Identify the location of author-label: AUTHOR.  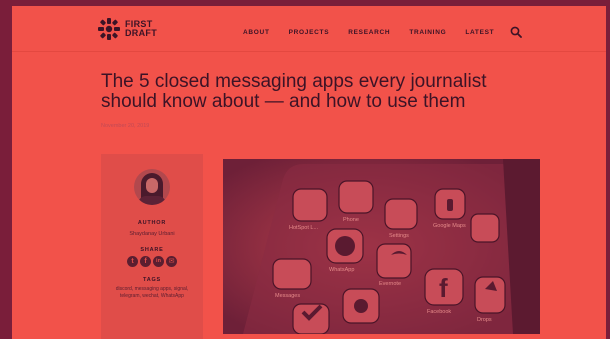
(152, 223).